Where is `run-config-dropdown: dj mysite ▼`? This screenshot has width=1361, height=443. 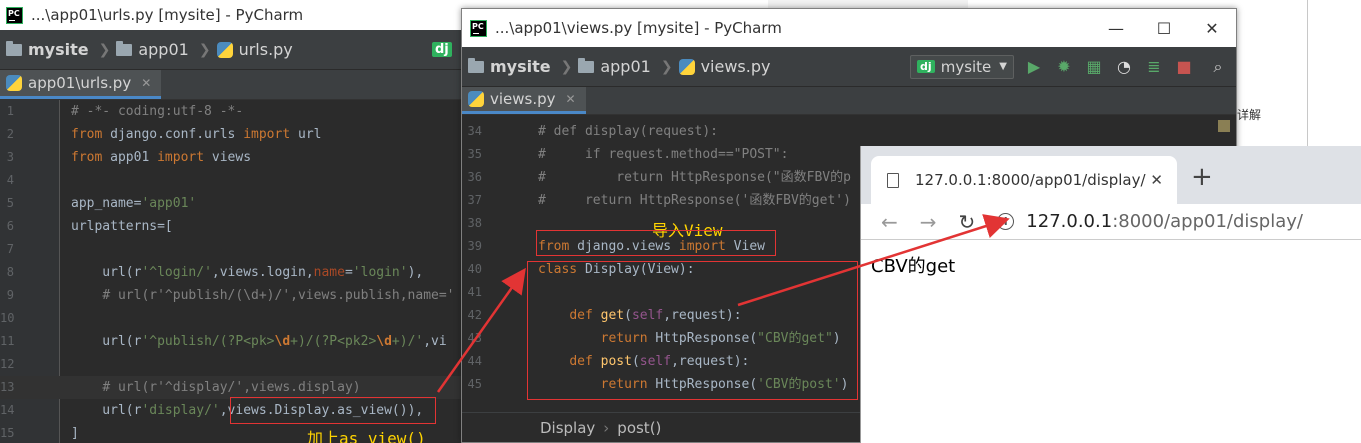
run-config-dropdown: dj mysite ▼ is located at coordinates (962, 66).